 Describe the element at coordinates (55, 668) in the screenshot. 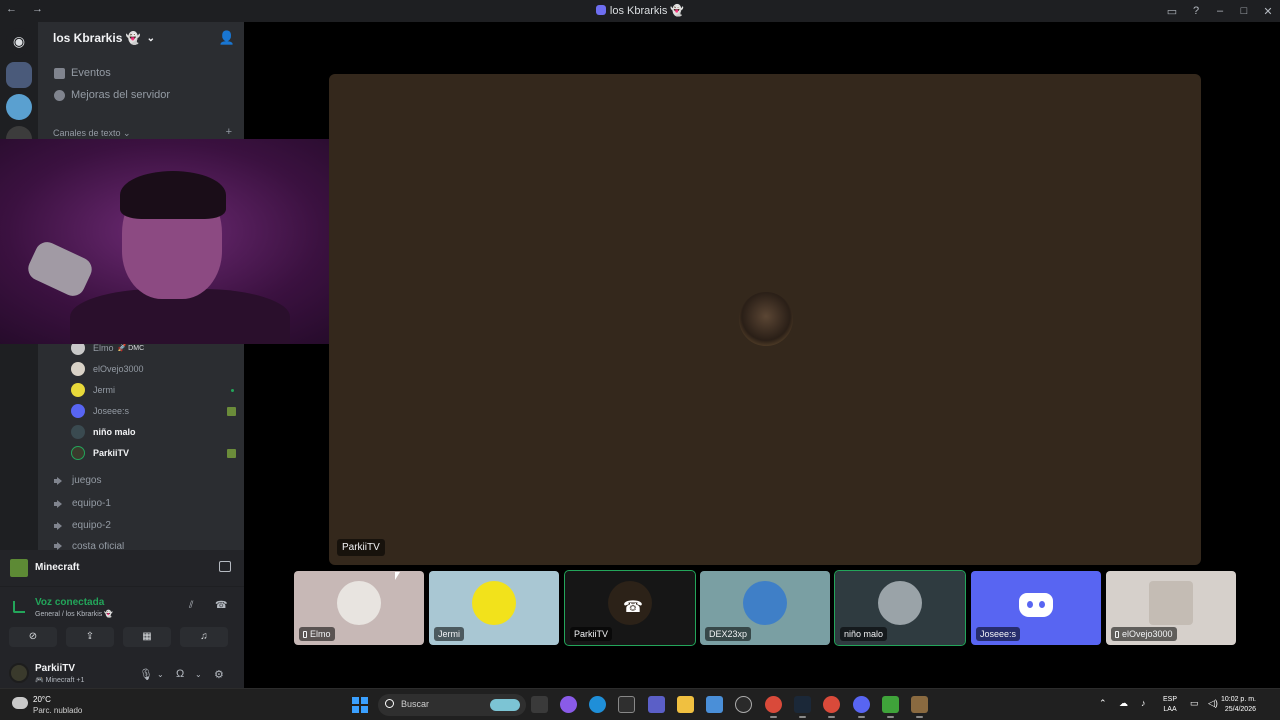

I see `user-name: ParkiiTV` at that location.